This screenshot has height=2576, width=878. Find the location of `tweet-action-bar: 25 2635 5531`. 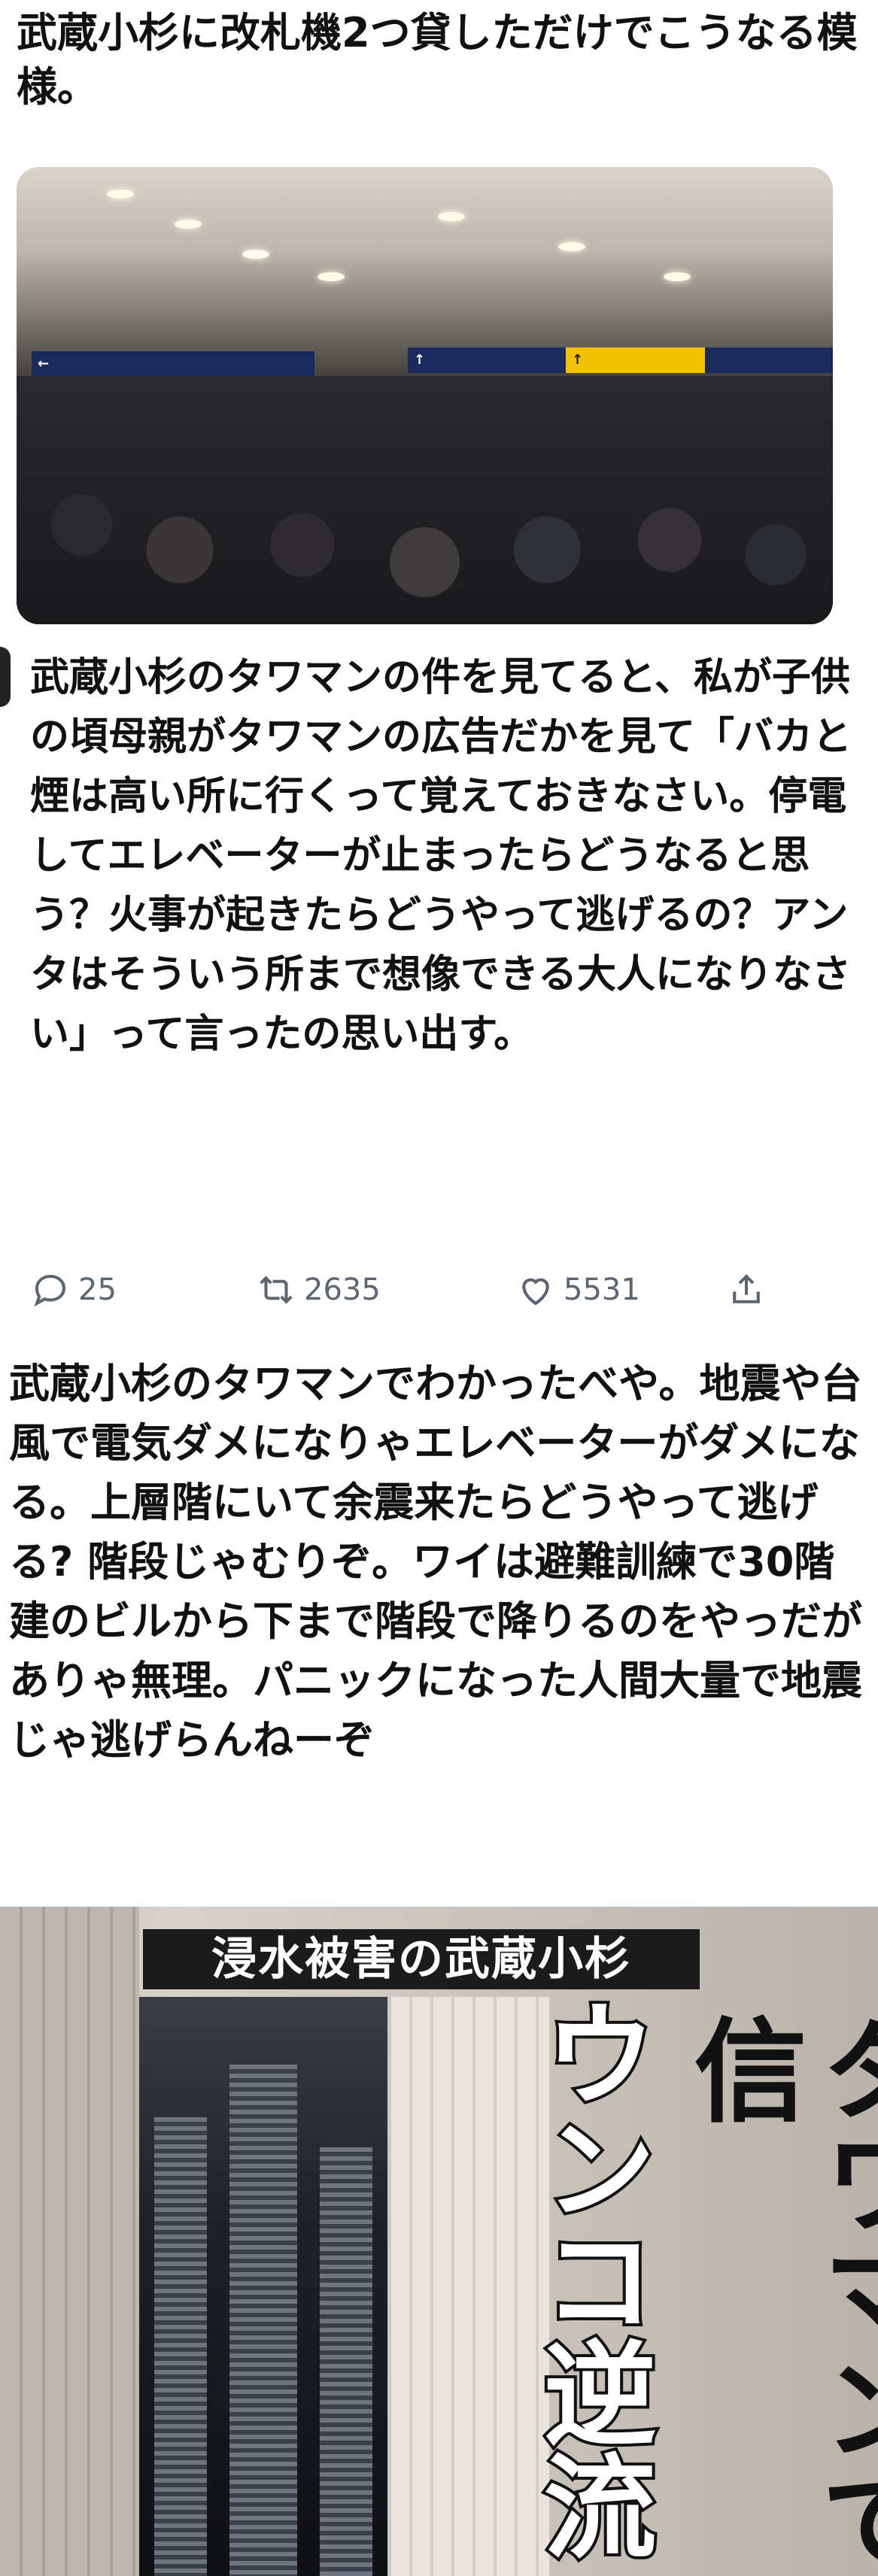

tweet-action-bar: 25 2635 5531 is located at coordinates (436, 1290).